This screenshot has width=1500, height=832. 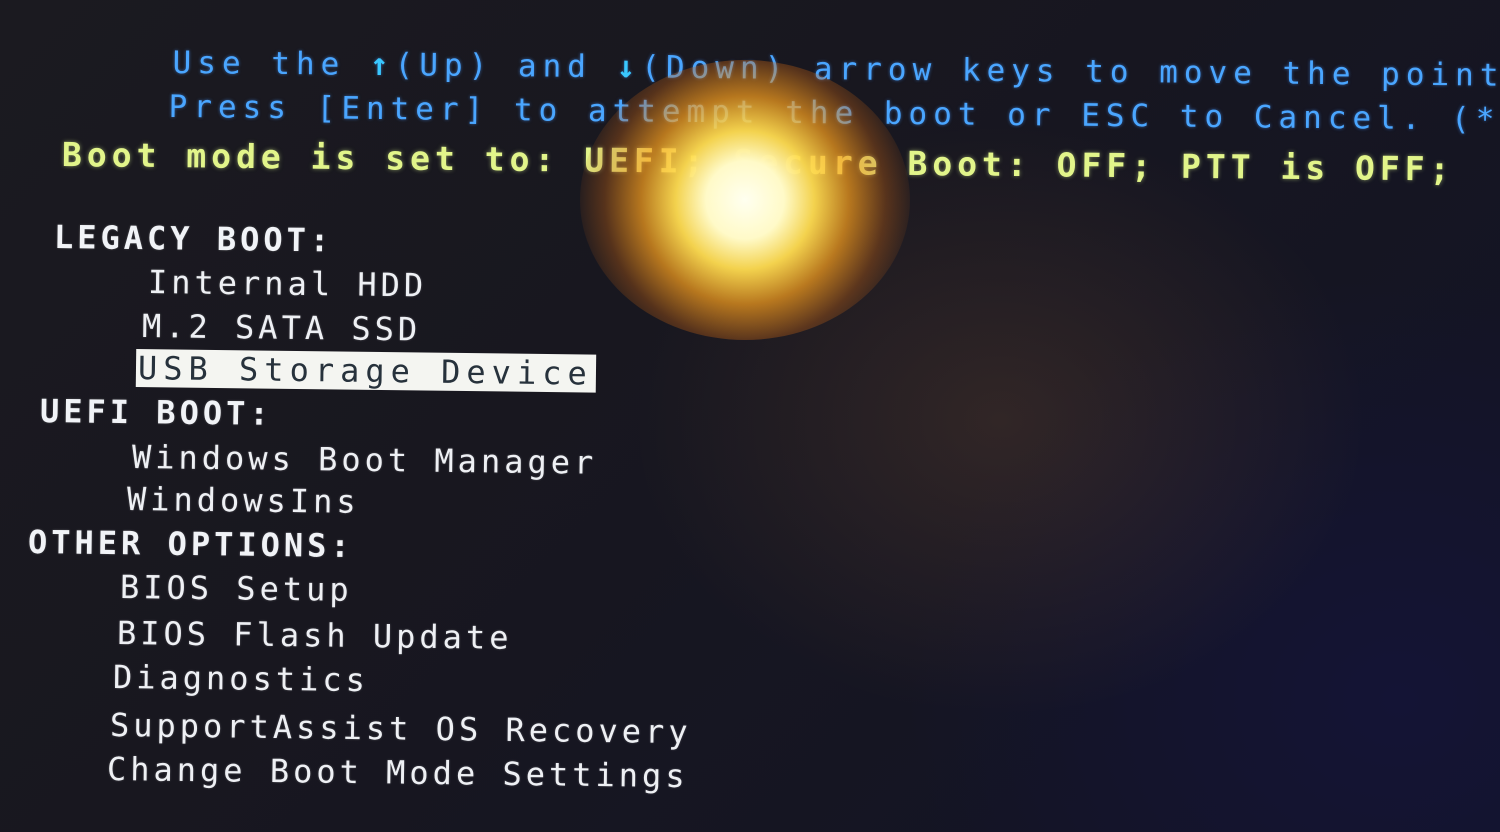 What do you see at coordinates (190, 544) in the screenshot?
I see `section-other-options: OTHER OPTIONS:` at bounding box center [190, 544].